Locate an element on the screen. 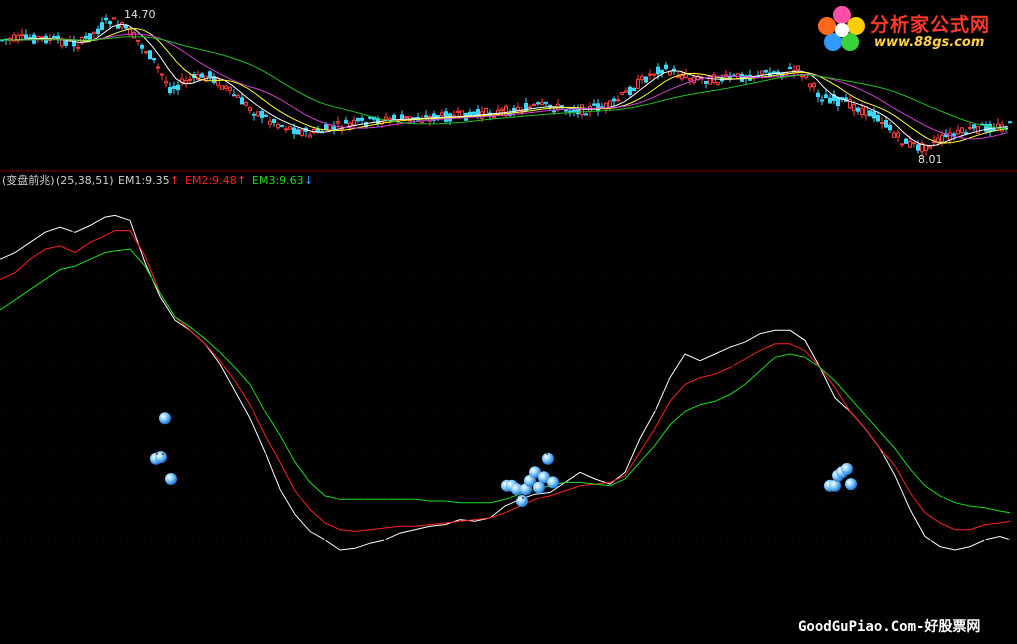 The width and height of the screenshot is (1017, 644). legend-em2: EM2:9.48 is located at coordinates (211, 180).